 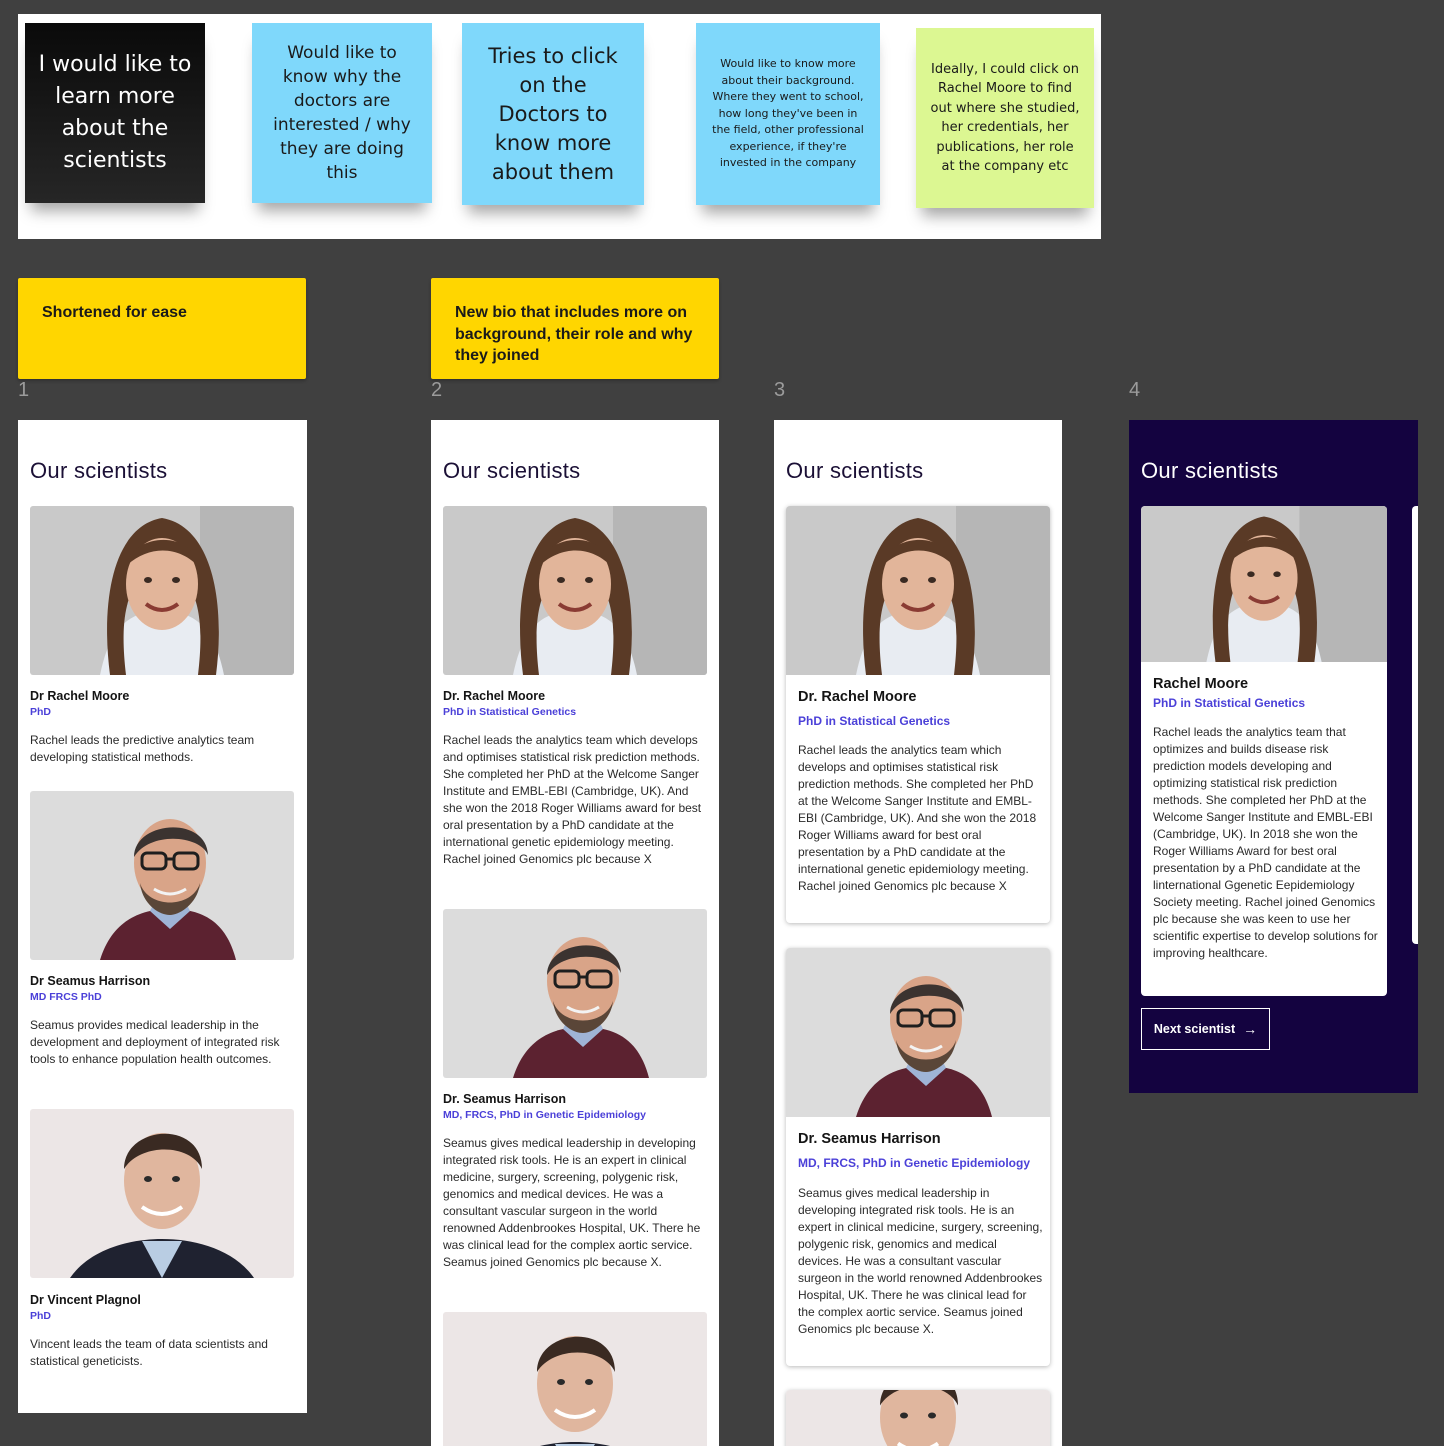 What do you see at coordinates (162, 328) in the screenshot?
I see `annotation-note: Shortened for ease` at bounding box center [162, 328].